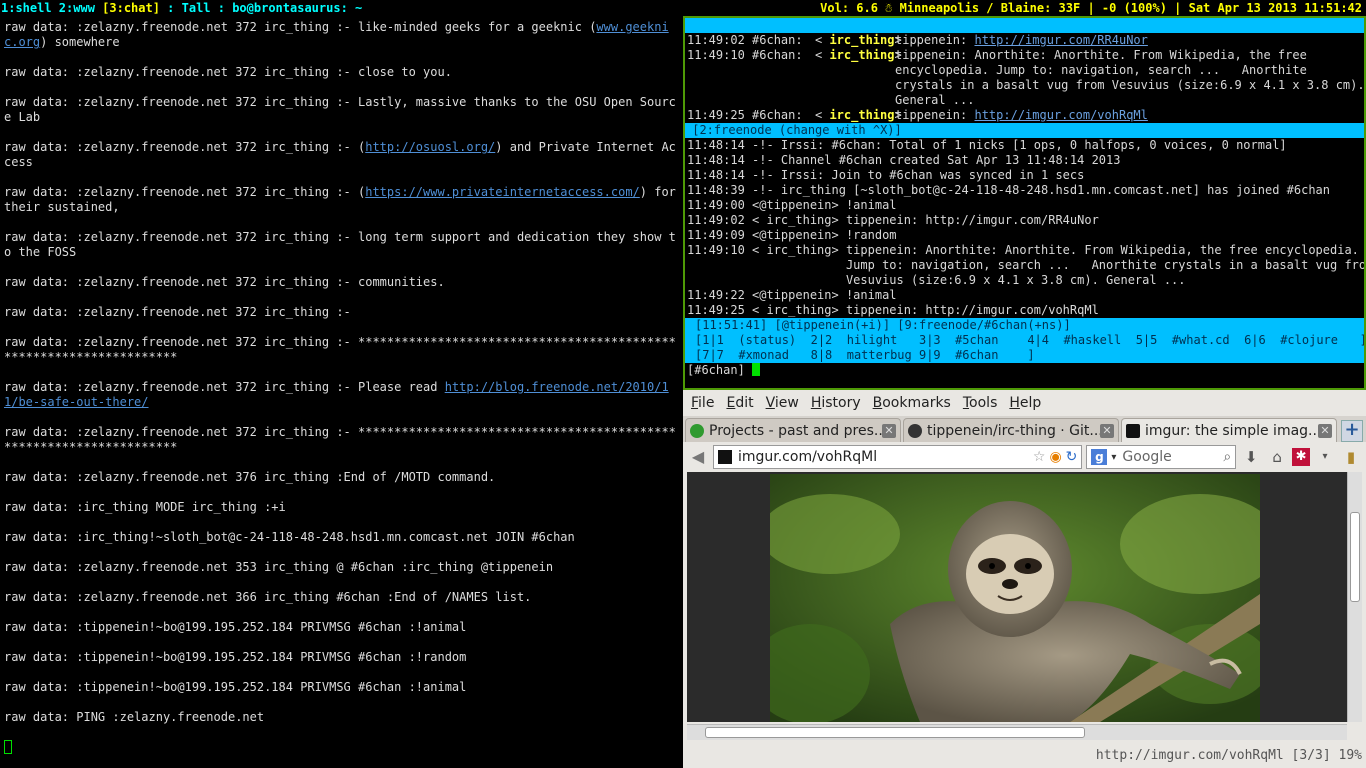  What do you see at coordinates (702, 403) in the screenshot?
I see `menu-file: File` at bounding box center [702, 403].